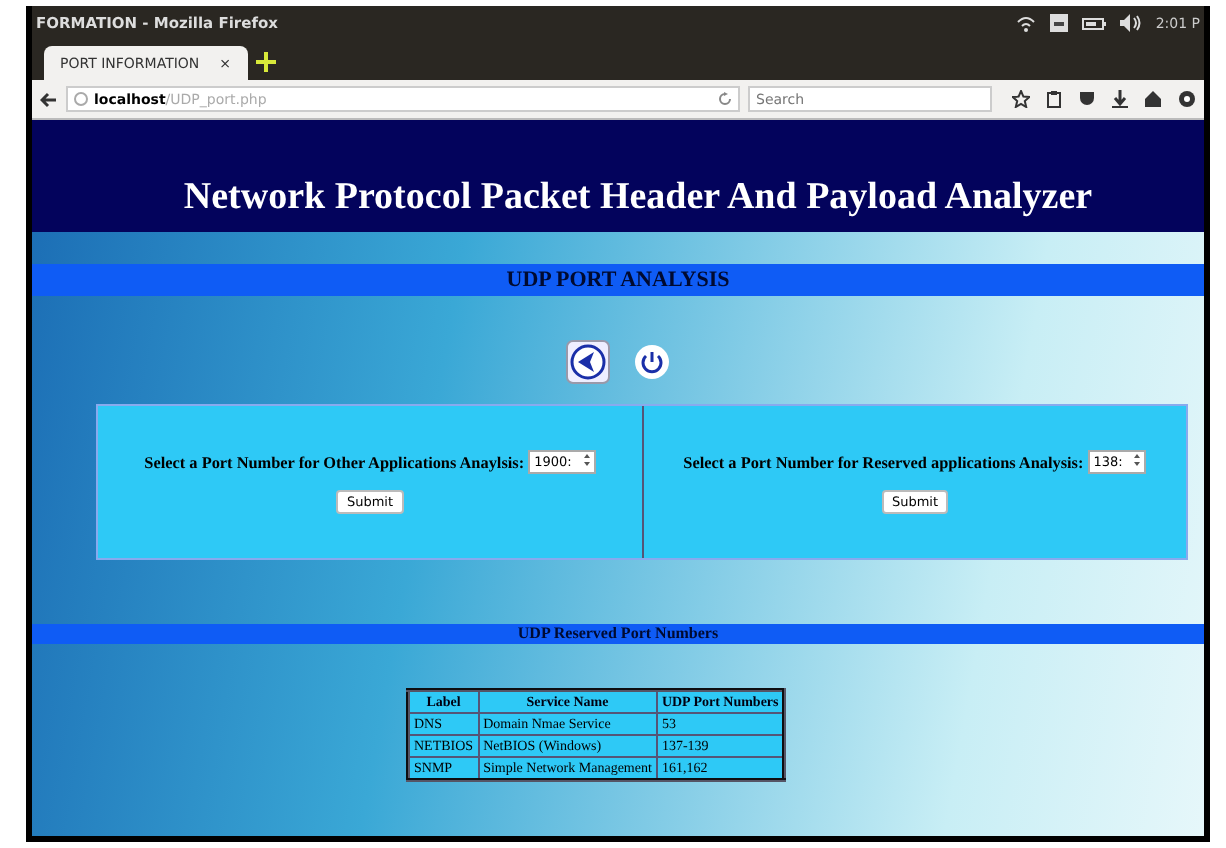  Describe the element at coordinates (1153, 99) in the screenshot. I see `home-icon` at that location.